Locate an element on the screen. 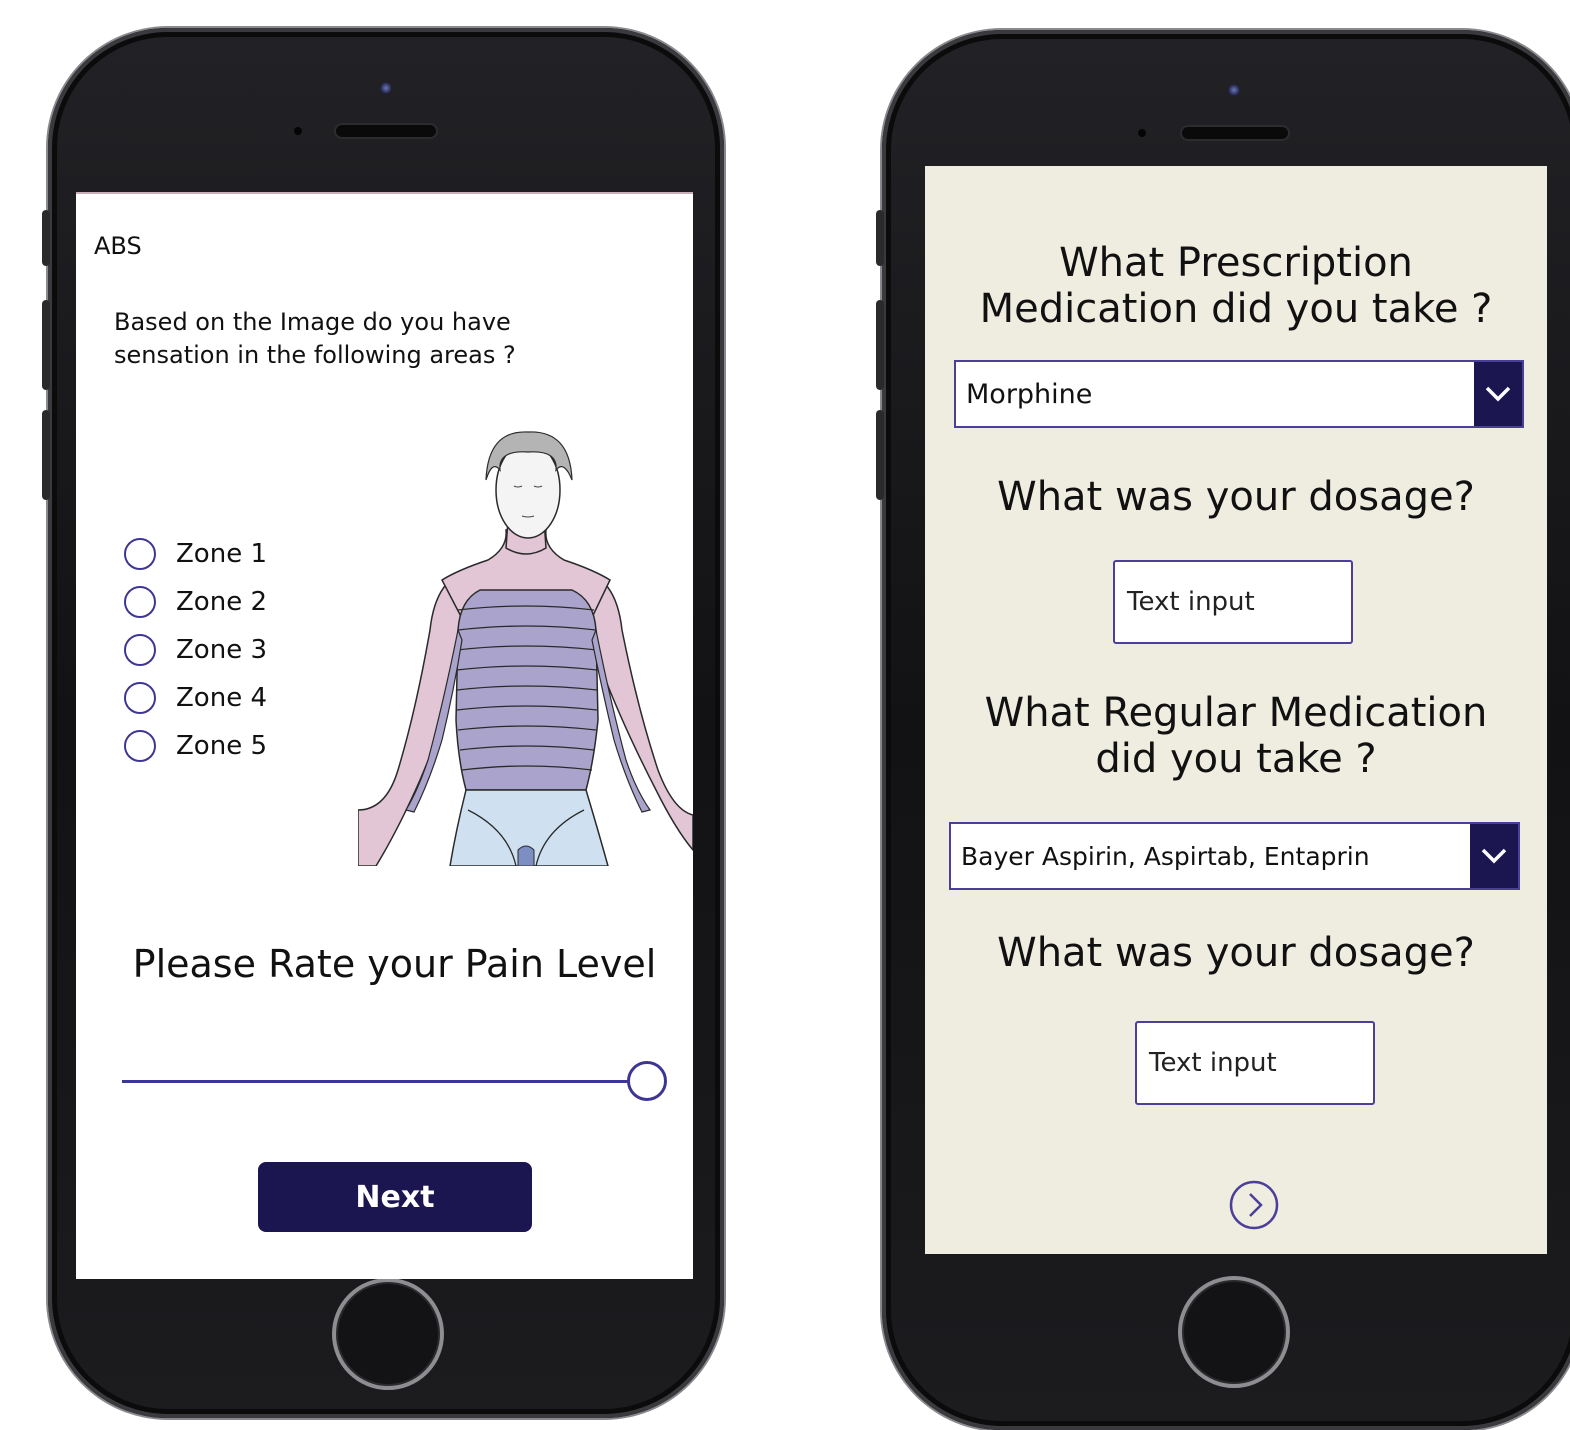 The height and width of the screenshot is (1430, 1570). right-phone-volume-down is located at coordinates (880, 455).